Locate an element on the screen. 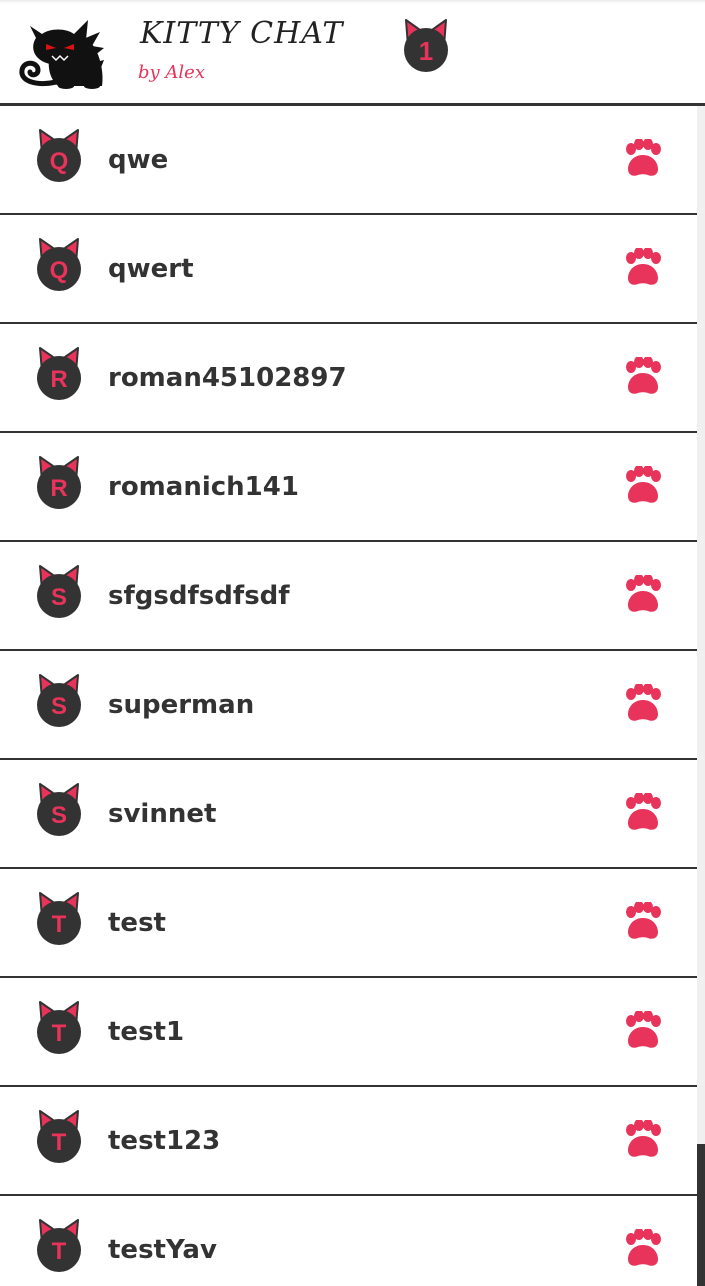 This screenshot has width=705, height=1286. user-name: roman45102897 is located at coordinates (227, 378).